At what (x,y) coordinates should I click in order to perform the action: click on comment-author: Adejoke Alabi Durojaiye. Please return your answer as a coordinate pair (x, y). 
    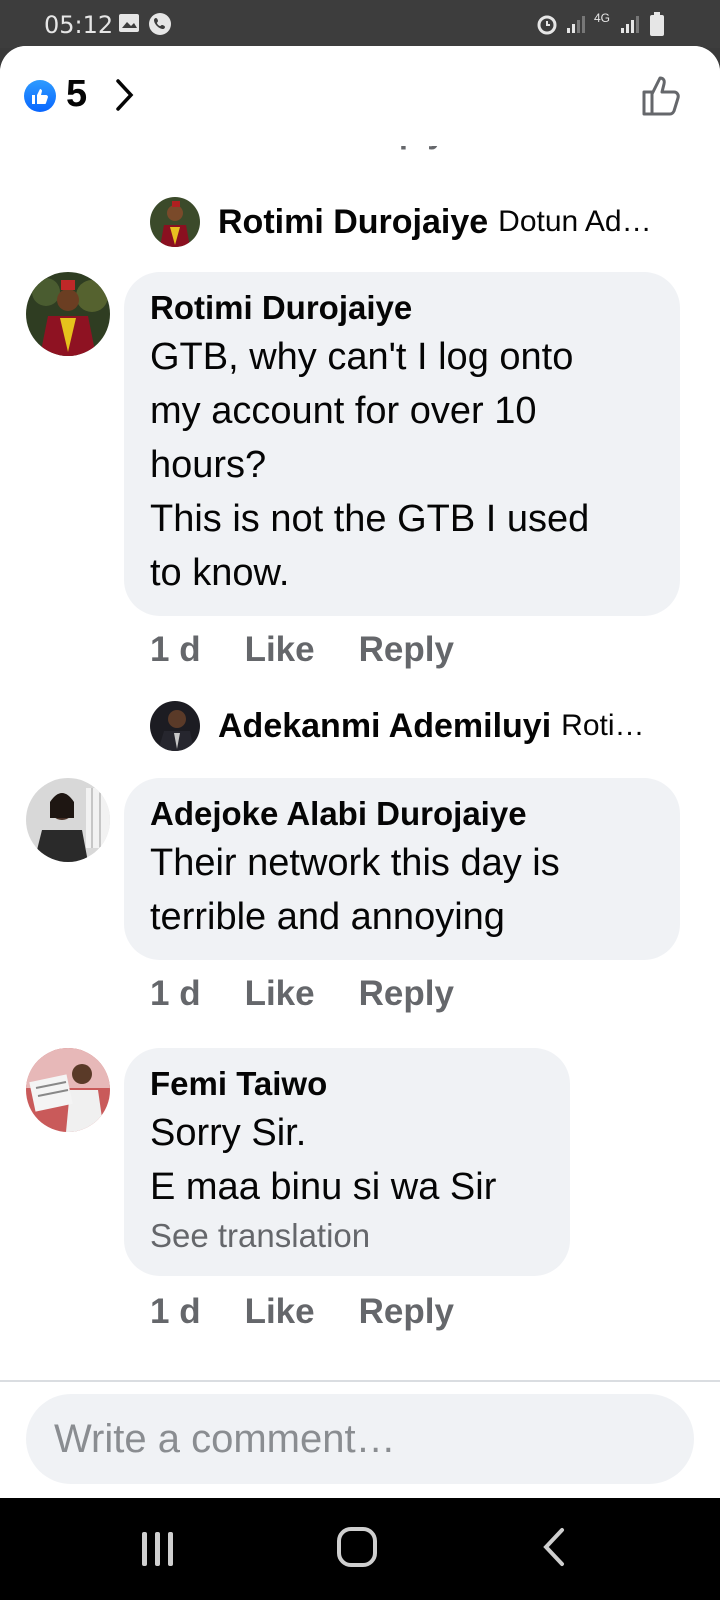
    Looking at the image, I should click on (402, 814).